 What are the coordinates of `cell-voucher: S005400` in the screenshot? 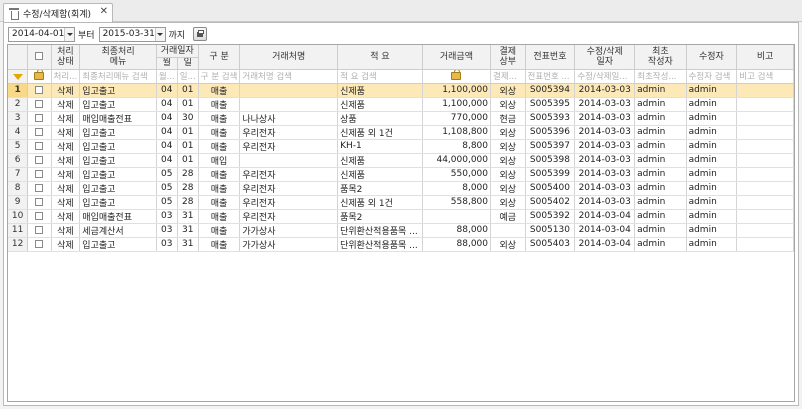 It's located at (550, 188).